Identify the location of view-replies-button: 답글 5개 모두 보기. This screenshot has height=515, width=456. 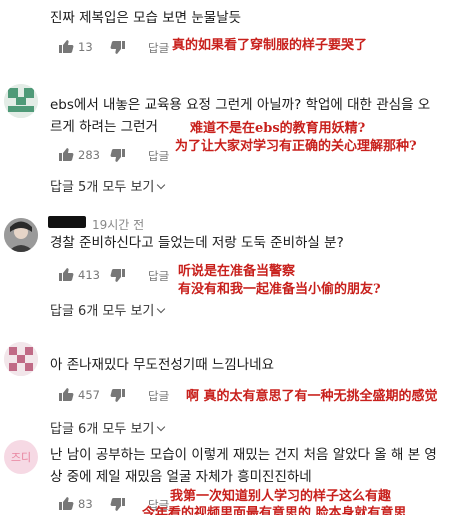
(108, 185).